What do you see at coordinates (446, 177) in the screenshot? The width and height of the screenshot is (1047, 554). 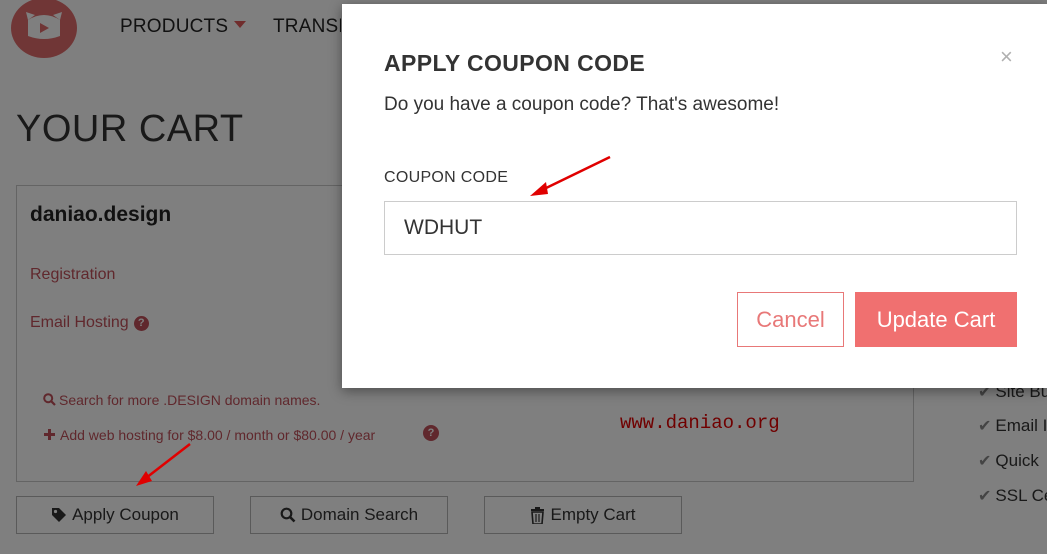 I see `coupon-code-label: COUPON CODE` at bounding box center [446, 177].